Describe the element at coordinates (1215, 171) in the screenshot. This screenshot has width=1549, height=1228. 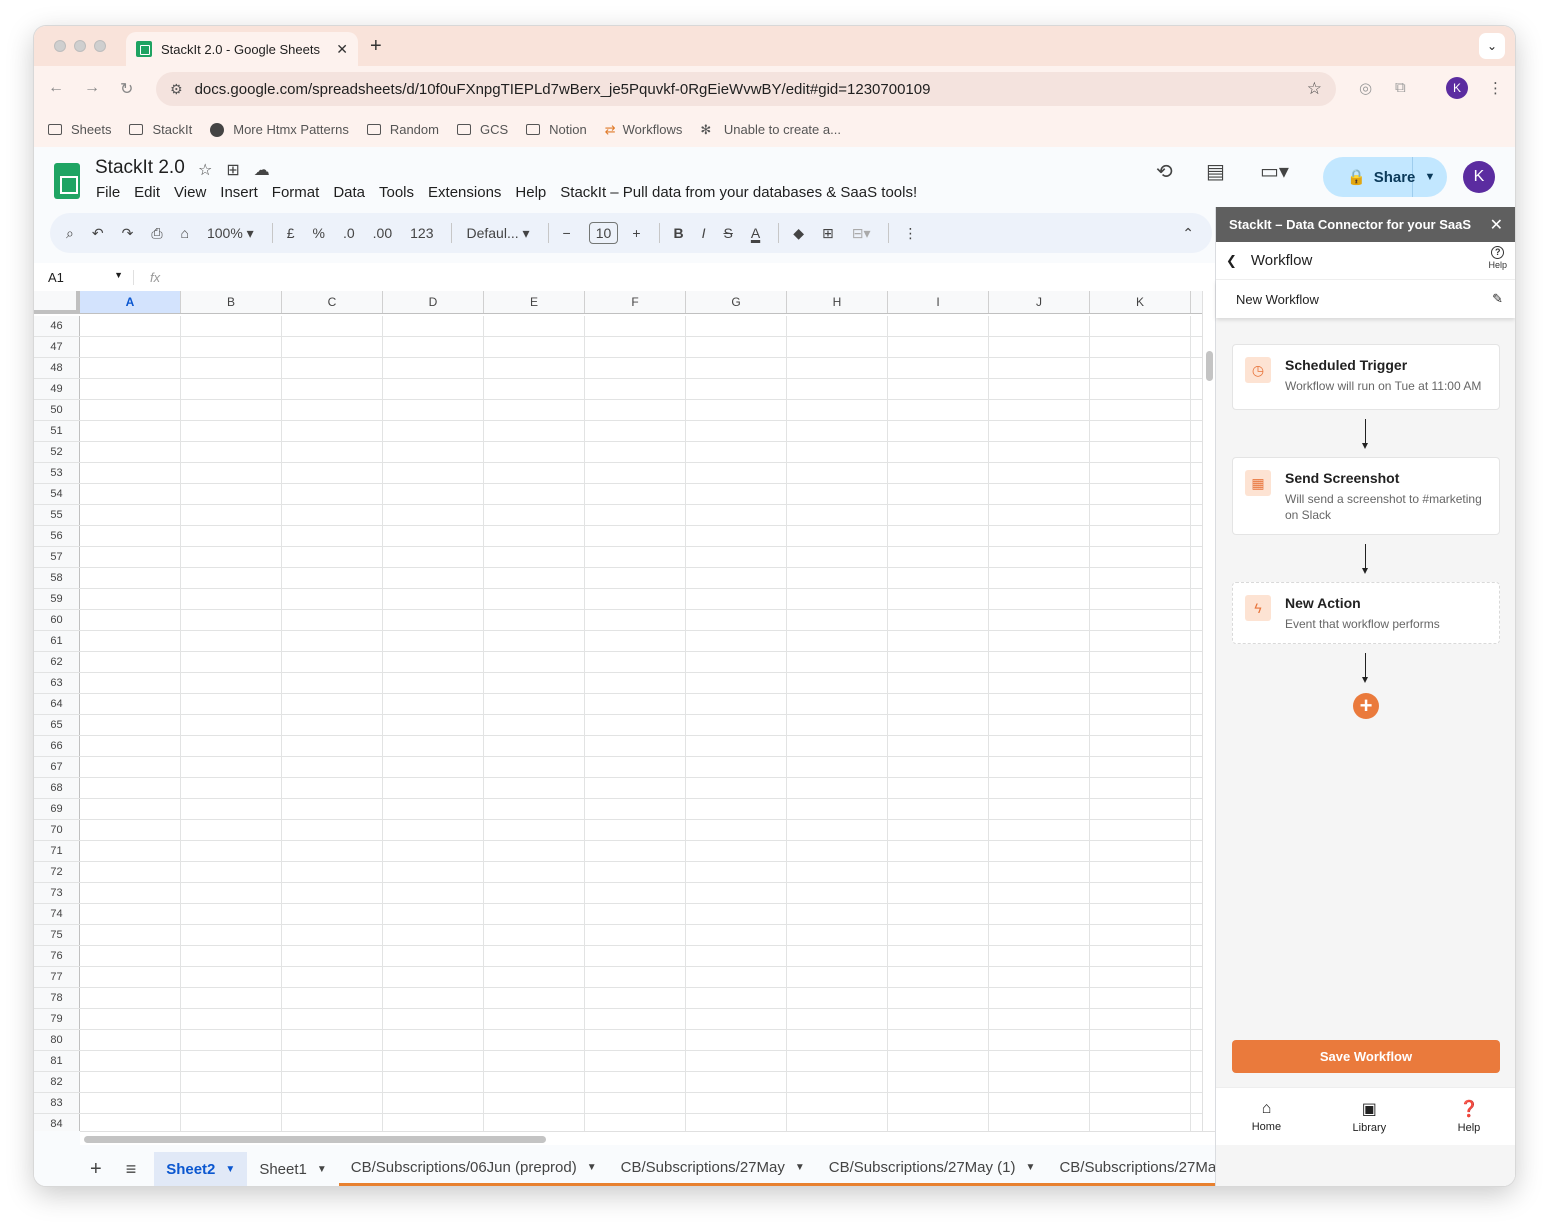
I see `comments-icon: ▤` at that location.